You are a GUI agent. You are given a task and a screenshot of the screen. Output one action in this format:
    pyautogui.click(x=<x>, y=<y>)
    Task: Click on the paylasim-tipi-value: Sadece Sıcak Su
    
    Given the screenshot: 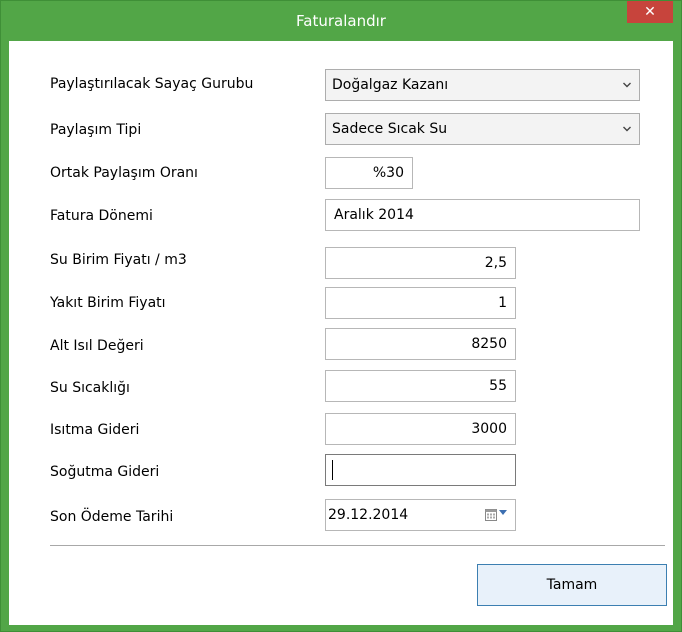 What is the action you would take?
    pyautogui.click(x=390, y=129)
    